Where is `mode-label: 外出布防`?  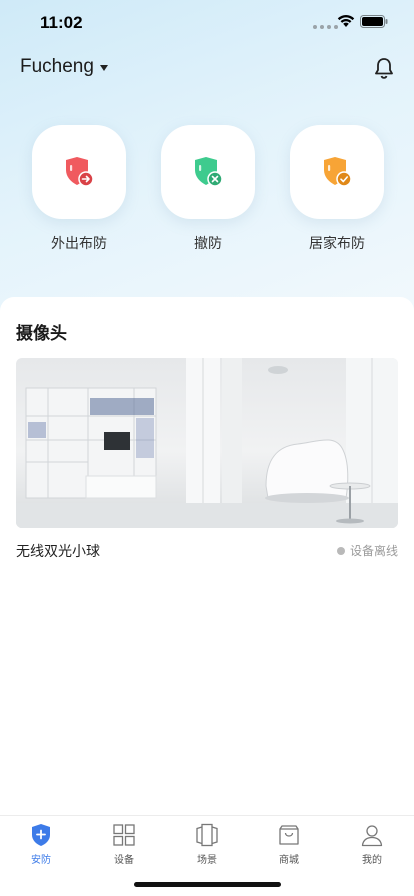 mode-label: 外出布防 is located at coordinates (79, 244).